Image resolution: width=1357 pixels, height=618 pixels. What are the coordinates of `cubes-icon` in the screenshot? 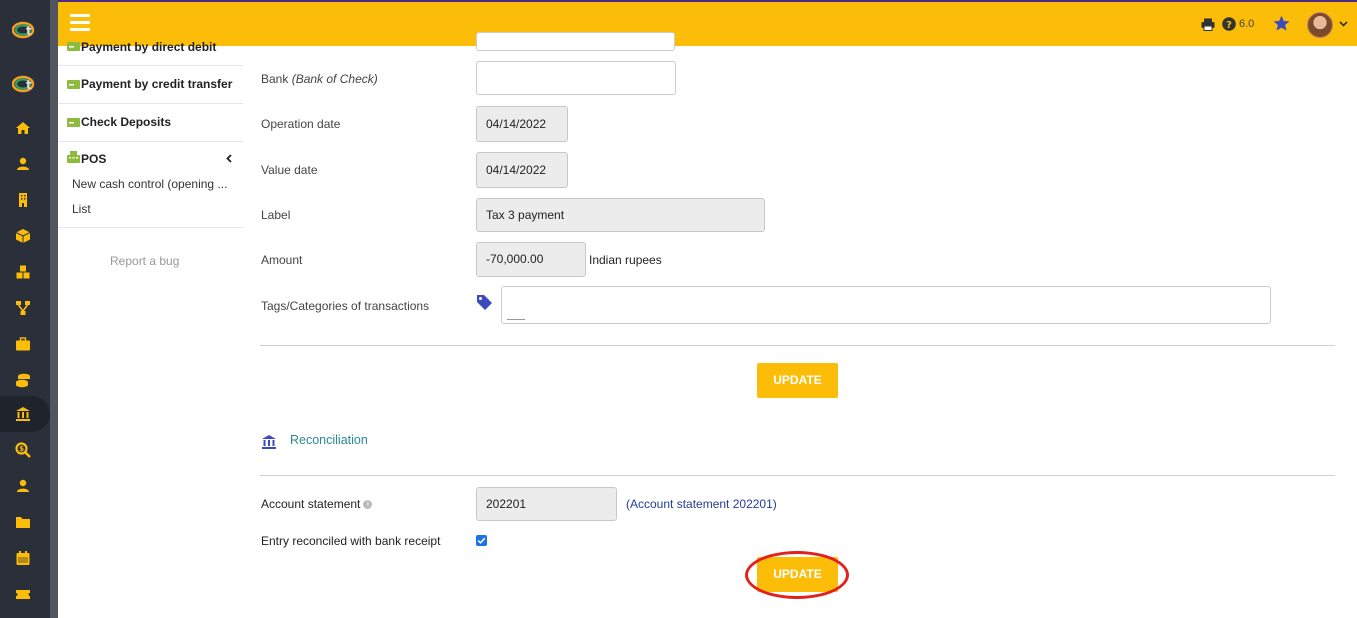 It's located at (23, 272).